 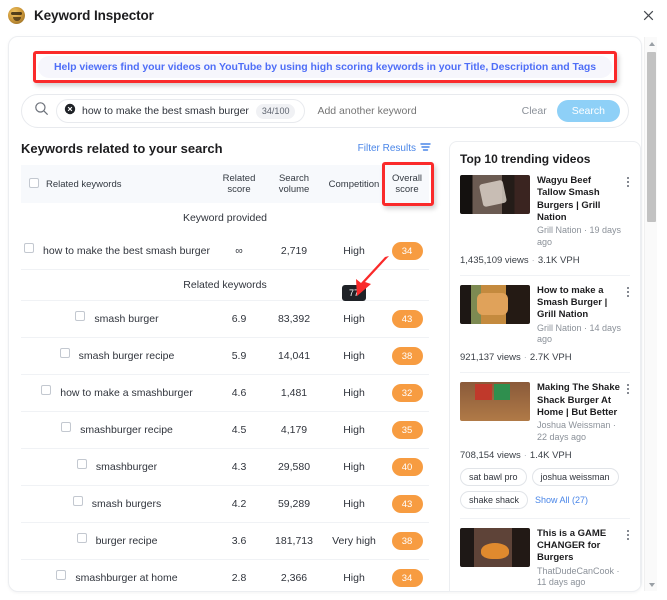 I want to click on scroll-down-arrow-icon, so click(x=651, y=584).